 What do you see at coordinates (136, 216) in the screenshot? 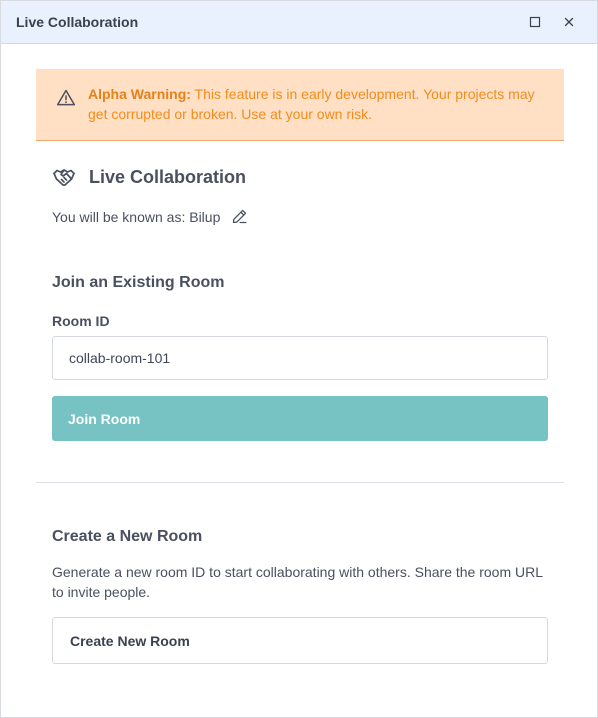
I see `known-as-text: You will be known as: Bilup` at bounding box center [136, 216].